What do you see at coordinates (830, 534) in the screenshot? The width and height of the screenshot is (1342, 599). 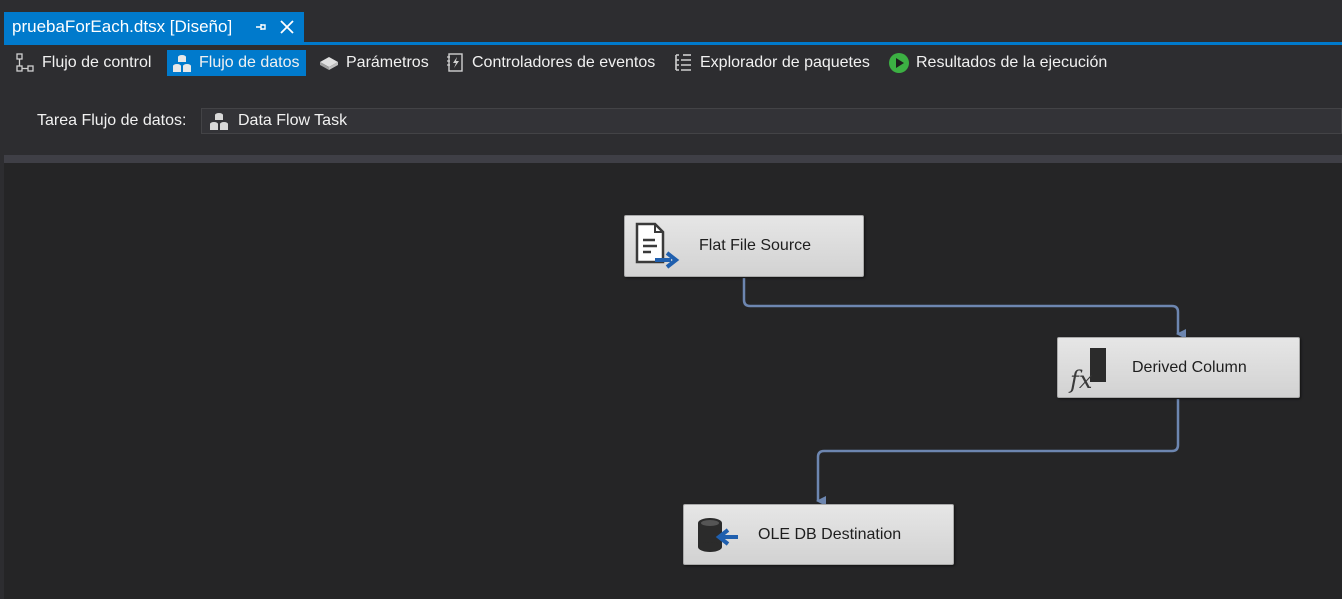 I see `component-label: OLE DB Destination` at bounding box center [830, 534].